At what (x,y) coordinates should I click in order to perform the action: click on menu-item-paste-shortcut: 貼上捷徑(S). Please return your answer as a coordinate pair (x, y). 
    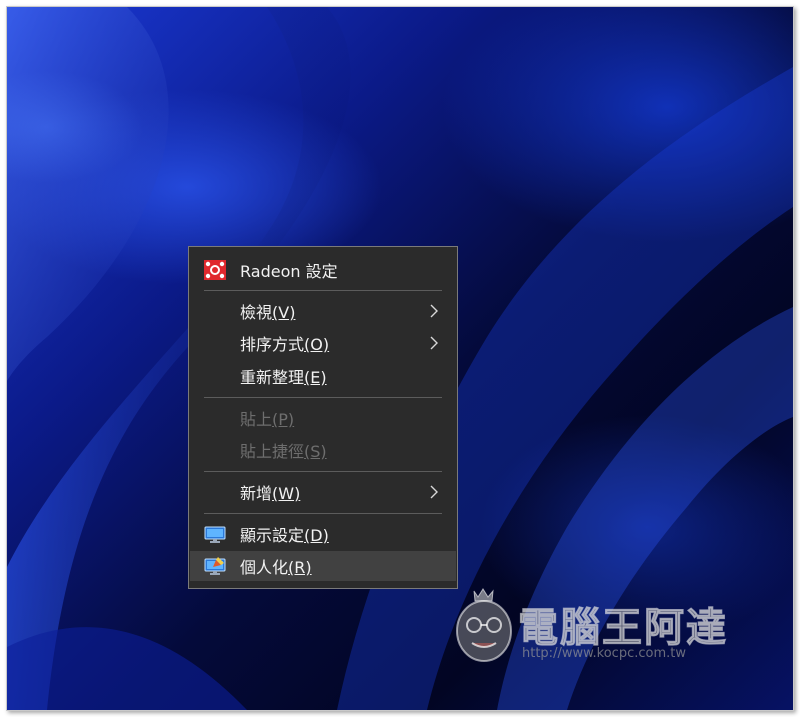
    Looking at the image, I should click on (323, 450).